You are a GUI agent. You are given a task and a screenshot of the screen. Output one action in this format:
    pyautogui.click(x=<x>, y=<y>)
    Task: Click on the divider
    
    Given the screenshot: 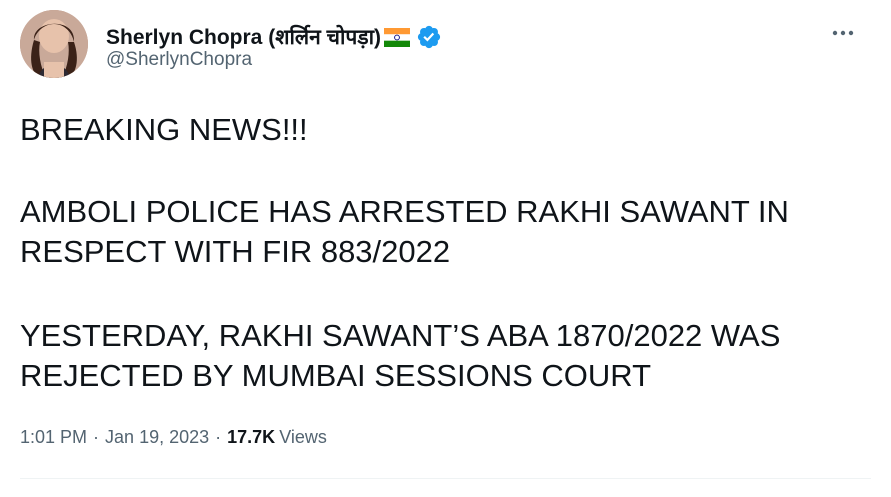 What is the action you would take?
    pyautogui.click(x=445, y=478)
    